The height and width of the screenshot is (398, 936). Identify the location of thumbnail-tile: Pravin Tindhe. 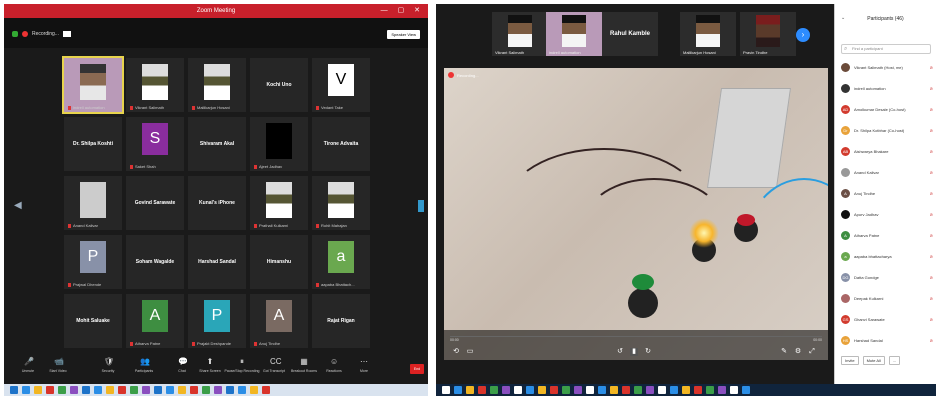
(768, 34).